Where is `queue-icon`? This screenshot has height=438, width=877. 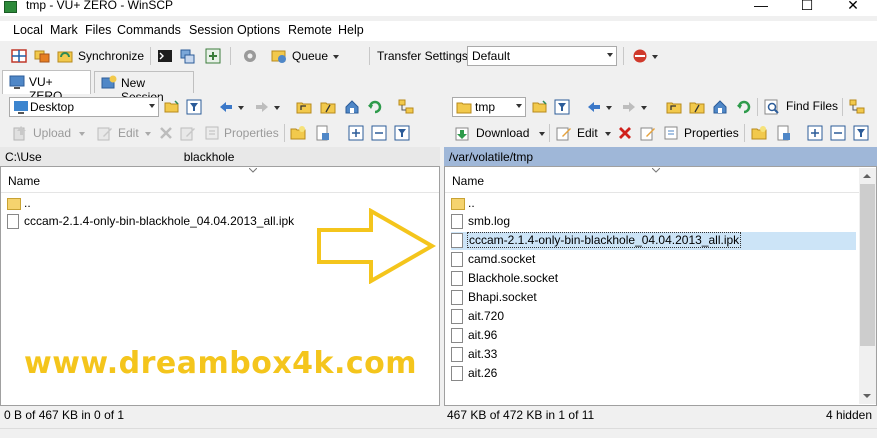
queue-icon is located at coordinates (279, 56).